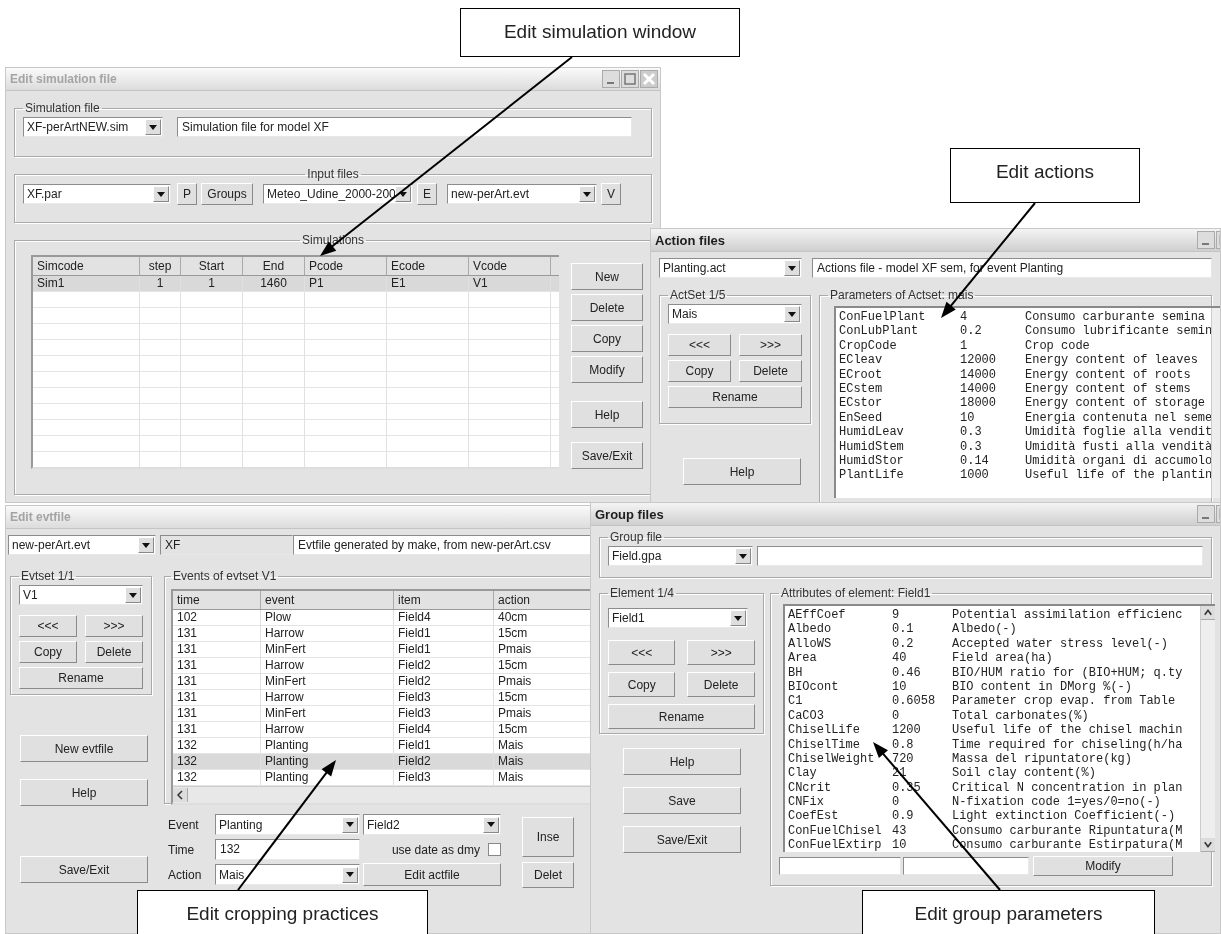 Image resolution: width=1221 pixels, height=934 pixels. I want to click on parameter-description: Consumo lubrificante semin, so click(1119, 331).